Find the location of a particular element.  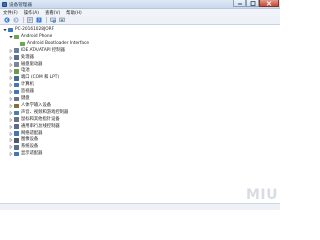

controller-icon is located at coordinates (16, 50).